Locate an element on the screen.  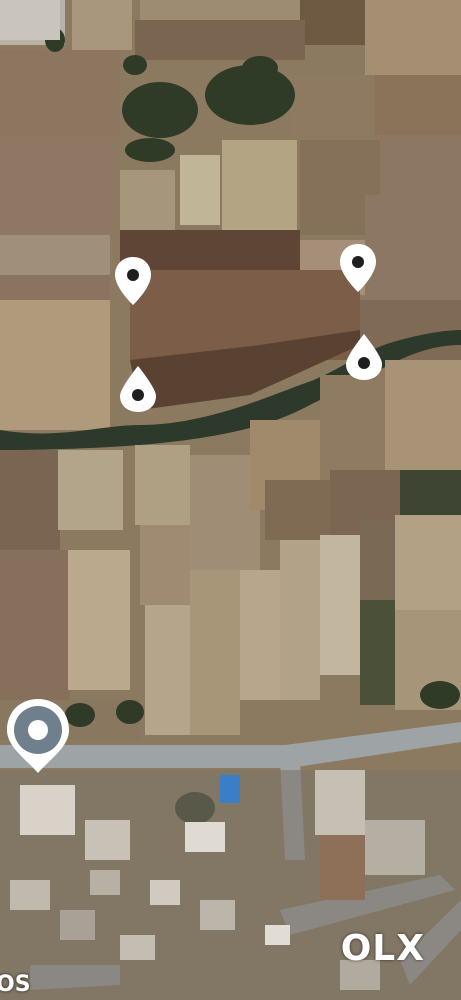
location-dot-icon is located at coordinates (38, 736).